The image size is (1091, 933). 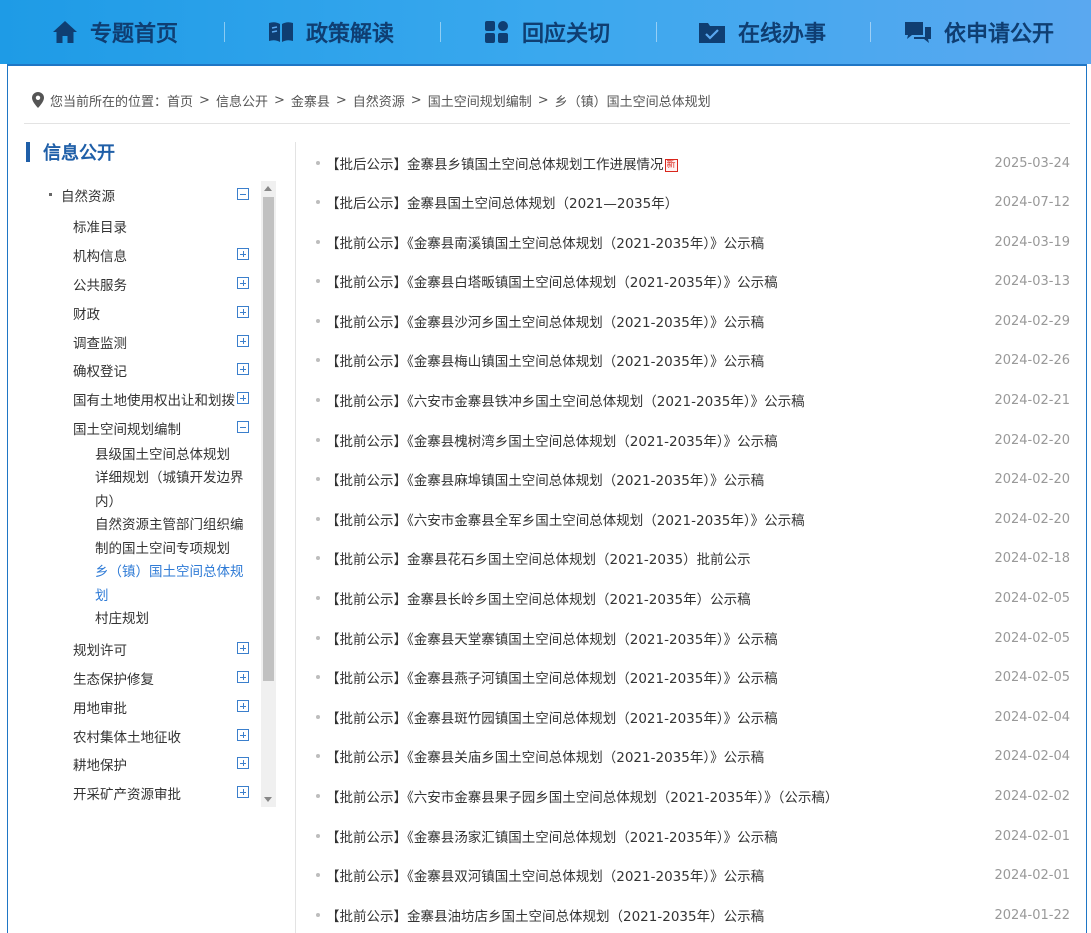 I want to click on breadcrumb-current: 乡（镇）国土空间总体规划, so click(x=633, y=100).